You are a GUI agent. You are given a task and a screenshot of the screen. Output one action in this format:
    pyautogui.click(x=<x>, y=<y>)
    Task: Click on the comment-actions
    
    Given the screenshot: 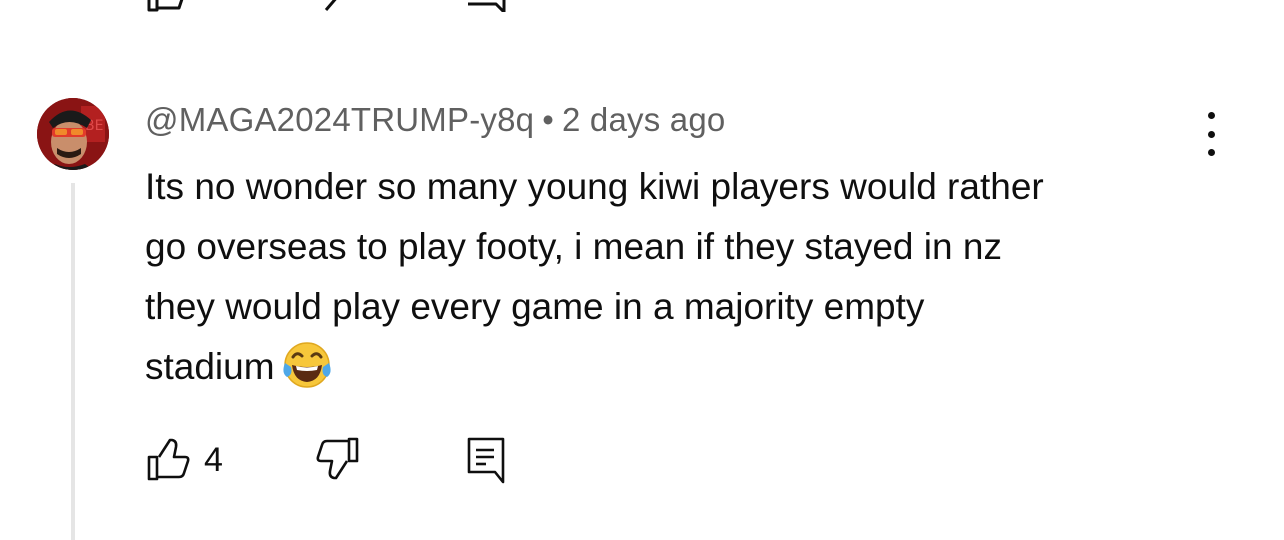 What is the action you would take?
    pyautogui.click(x=642, y=461)
    